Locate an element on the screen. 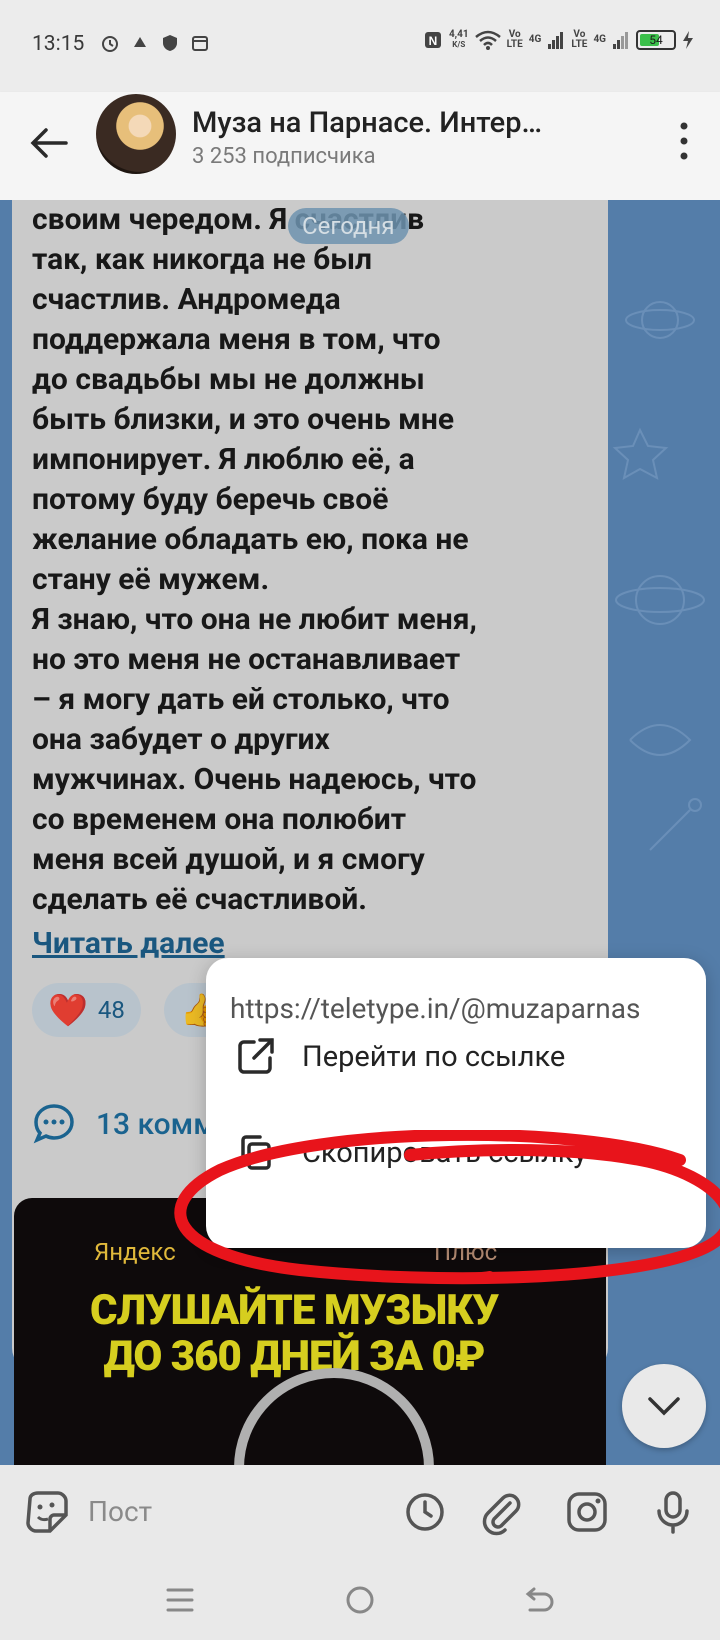 This screenshot has height=1640, width=720. subscriber-count: 3 253 подписчика is located at coordinates (284, 156).